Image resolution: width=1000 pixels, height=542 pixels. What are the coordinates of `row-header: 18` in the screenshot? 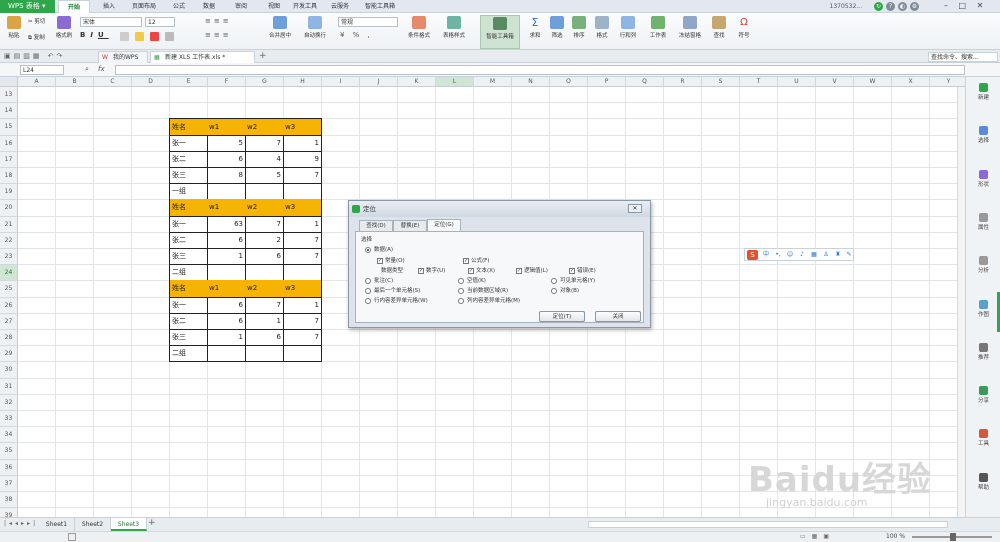 It's located at (9, 176).